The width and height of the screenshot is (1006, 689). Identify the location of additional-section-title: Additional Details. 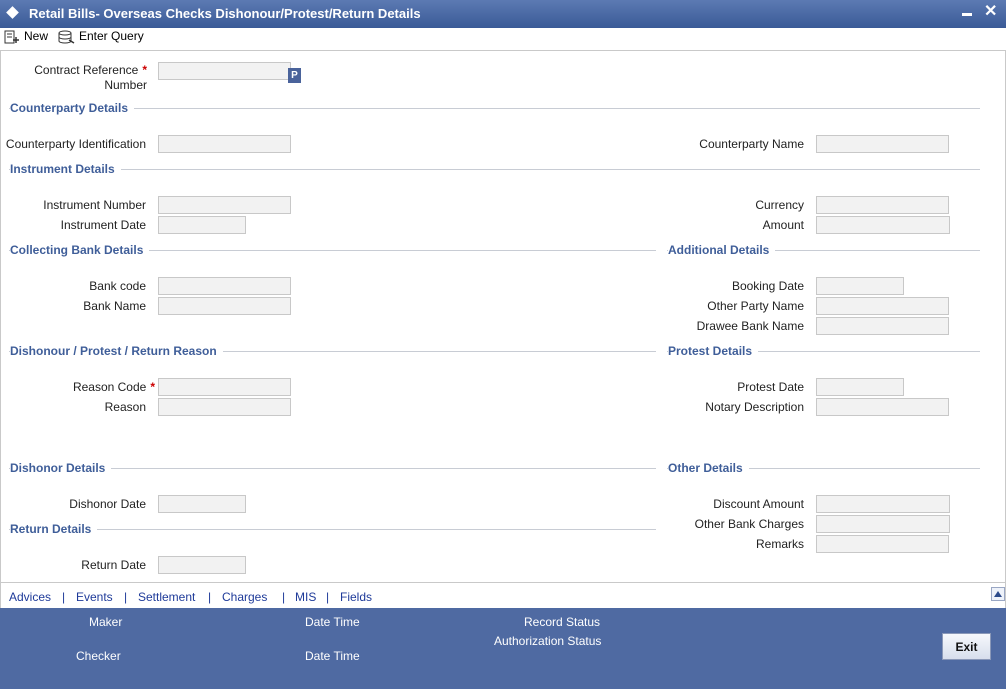
(722, 250).